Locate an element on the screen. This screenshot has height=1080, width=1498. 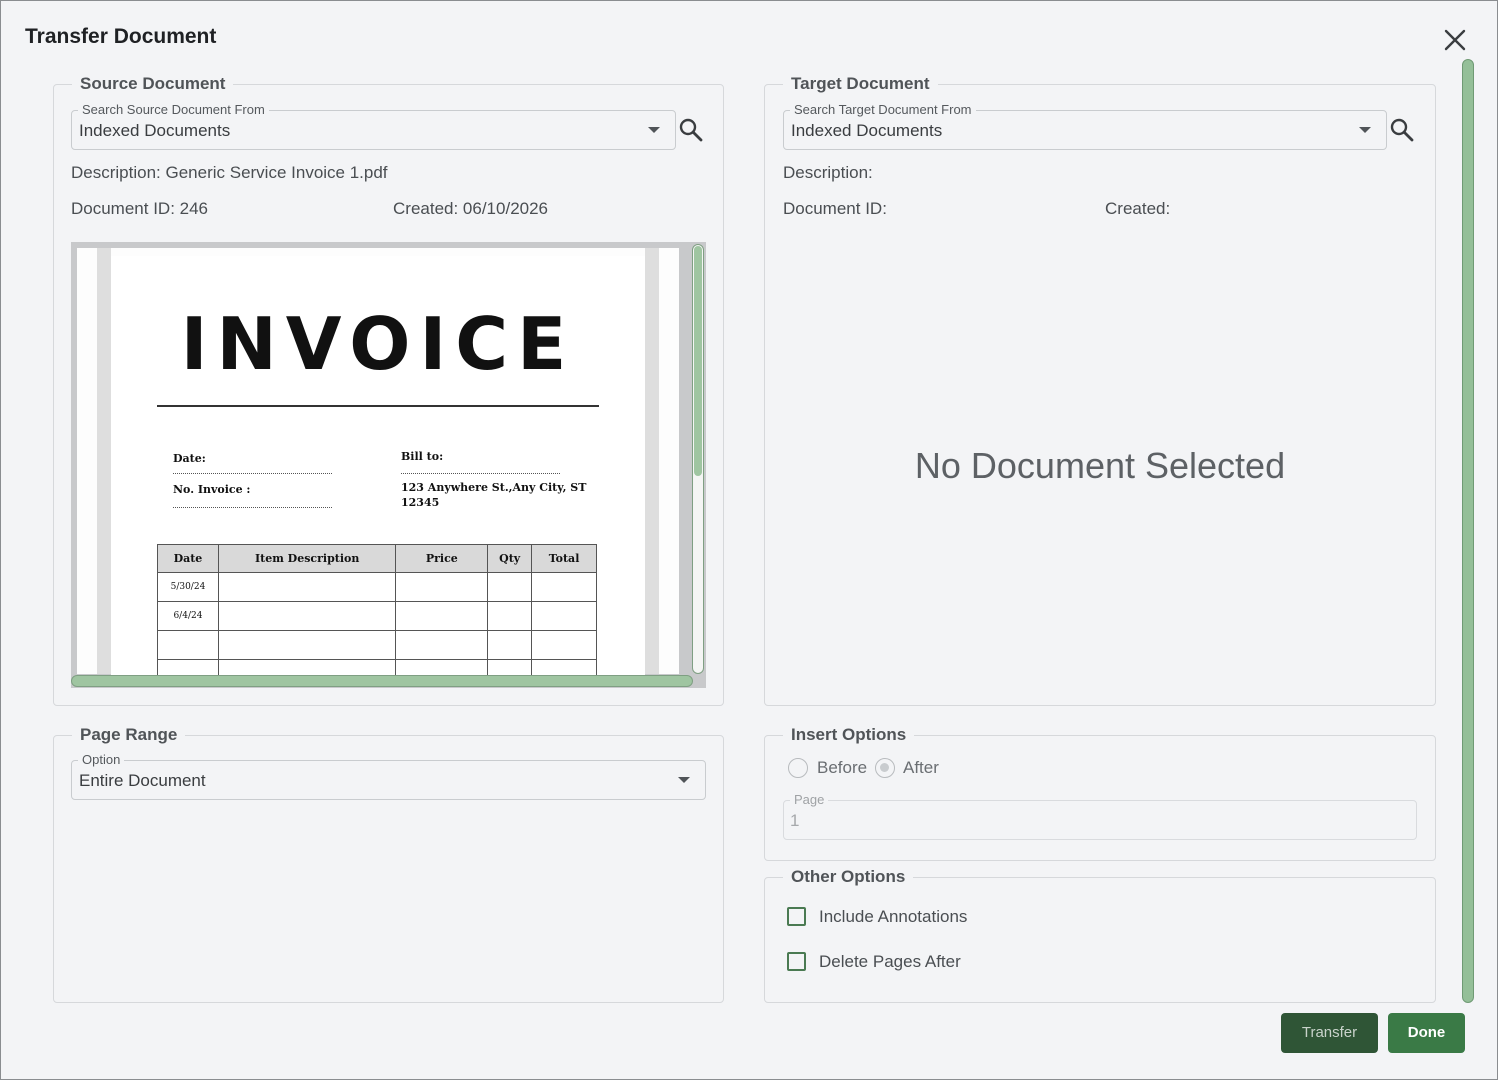
table-cell: 6/4/24 is located at coordinates (188, 616).